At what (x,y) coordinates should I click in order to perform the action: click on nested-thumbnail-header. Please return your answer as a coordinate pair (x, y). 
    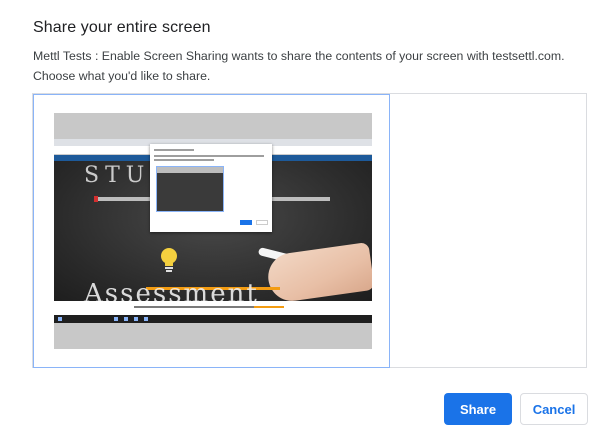
    Looking at the image, I should click on (190, 170).